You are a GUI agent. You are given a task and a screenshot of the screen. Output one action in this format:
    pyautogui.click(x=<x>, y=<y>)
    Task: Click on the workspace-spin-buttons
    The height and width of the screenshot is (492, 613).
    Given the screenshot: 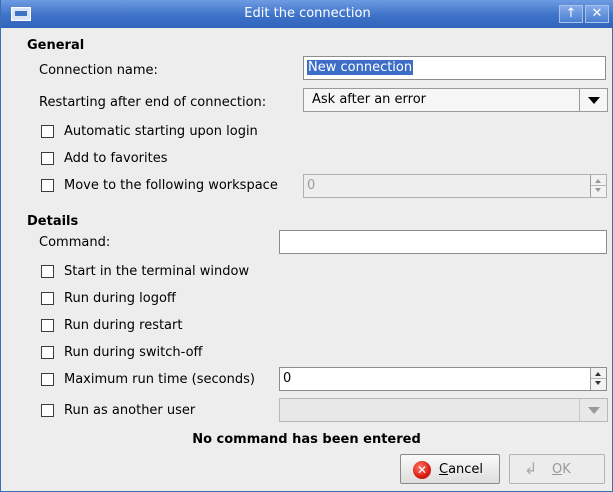 What is the action you would take?
    pyautogui.click(x=598, y=186)
    